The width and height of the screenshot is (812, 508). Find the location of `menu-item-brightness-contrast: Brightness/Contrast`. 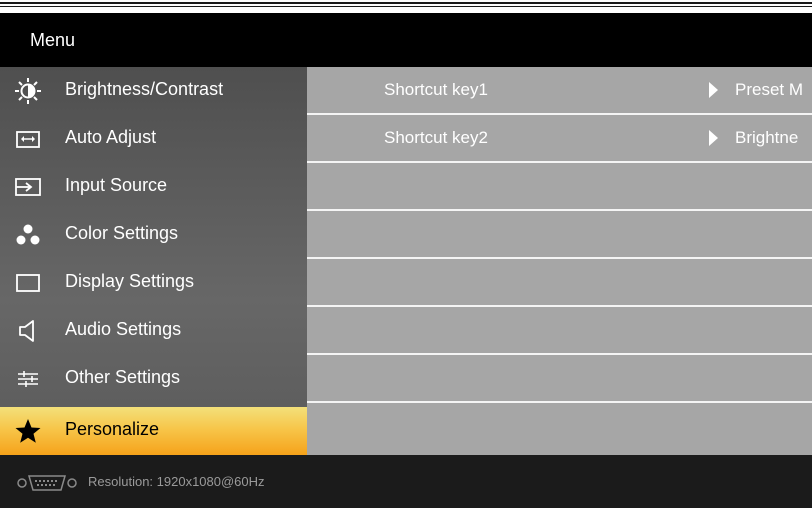

menu-item-brightness-contrast: Brightness/Contrast is located at coordinates (153, 91).